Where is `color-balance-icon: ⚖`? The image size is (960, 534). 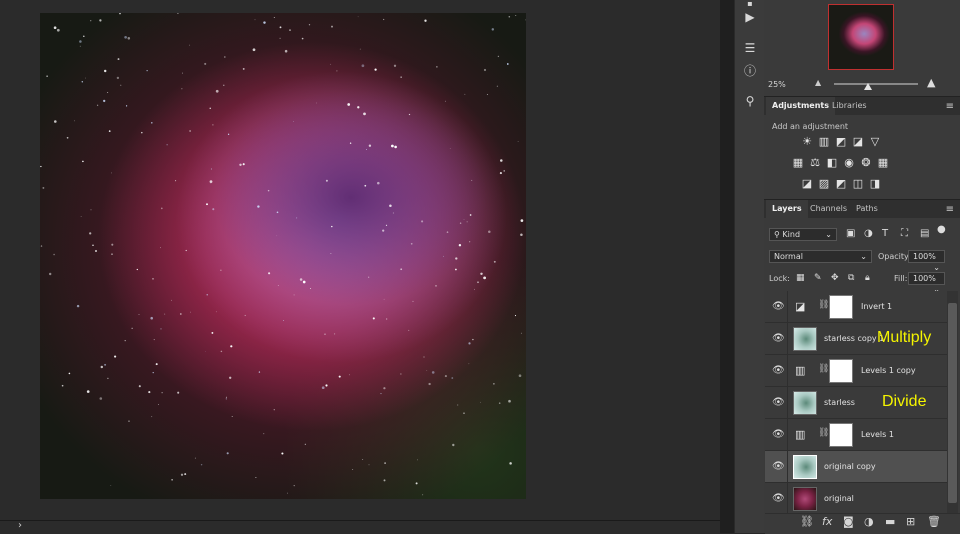
color-balance-icon: ⚖ is located at coordinates (815, 163).